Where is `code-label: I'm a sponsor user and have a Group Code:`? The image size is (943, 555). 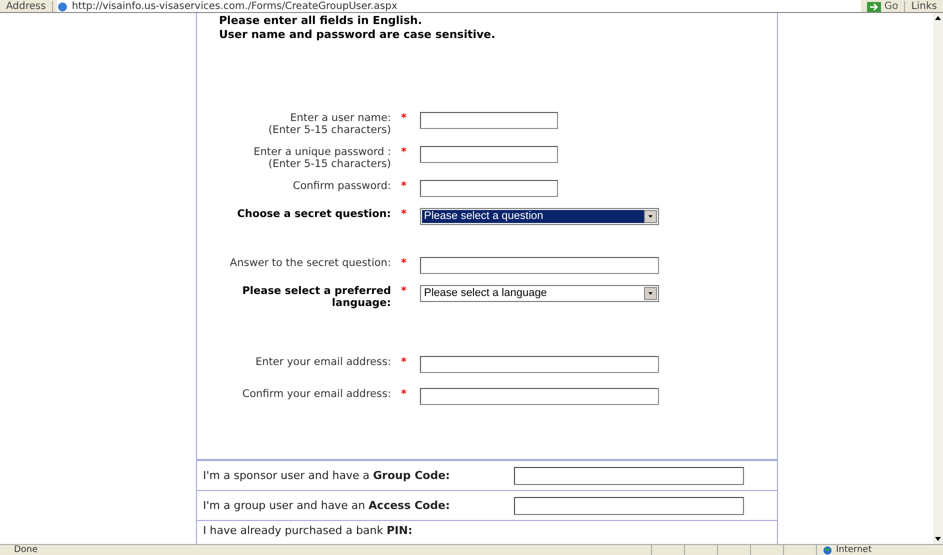
code-label: I'm a sponsor user and have a Group Code: is located at coordinates (327, 475).